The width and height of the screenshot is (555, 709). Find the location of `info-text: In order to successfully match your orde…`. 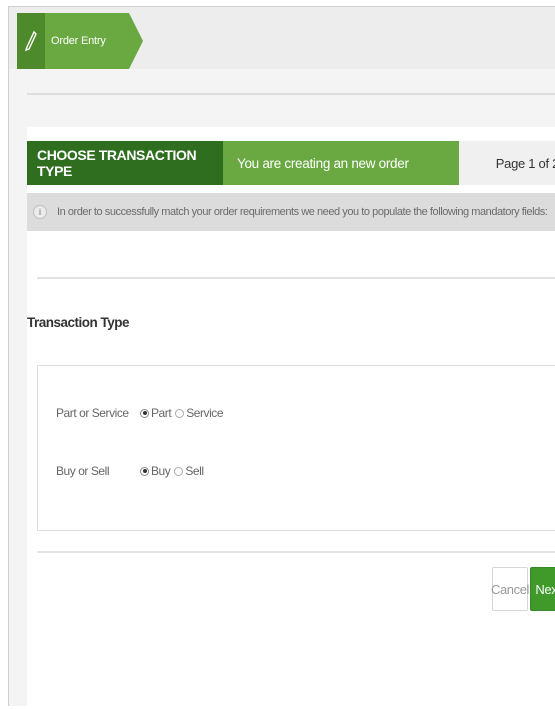

info-text: In order to successfully match your orde… is located at coordinates (302, 212).